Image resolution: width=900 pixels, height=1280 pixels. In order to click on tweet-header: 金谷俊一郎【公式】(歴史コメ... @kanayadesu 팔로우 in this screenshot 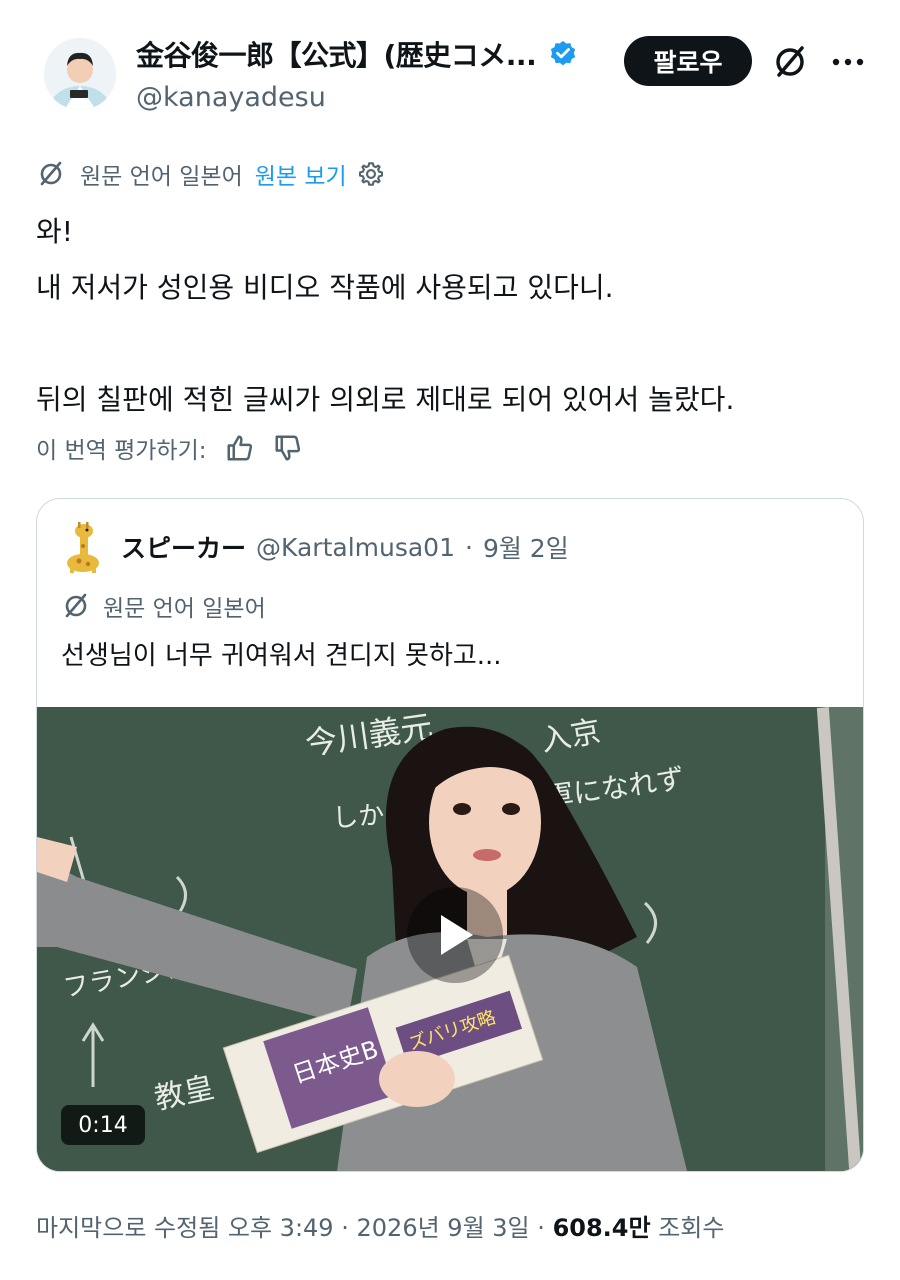, I will do `click(450, 70)`.